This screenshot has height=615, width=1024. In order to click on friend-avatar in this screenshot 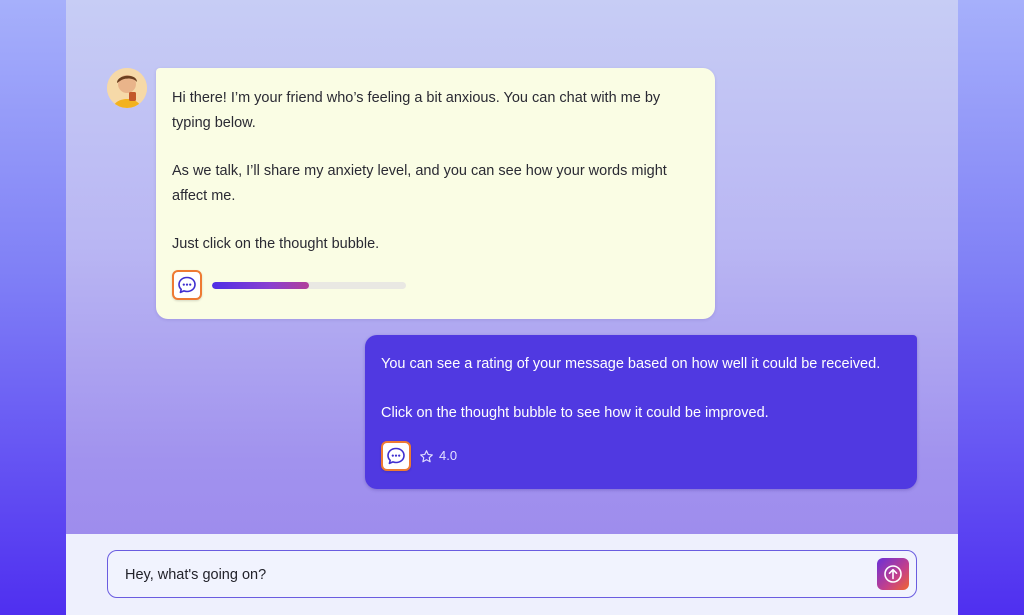, I will do `click(127, 88)`.